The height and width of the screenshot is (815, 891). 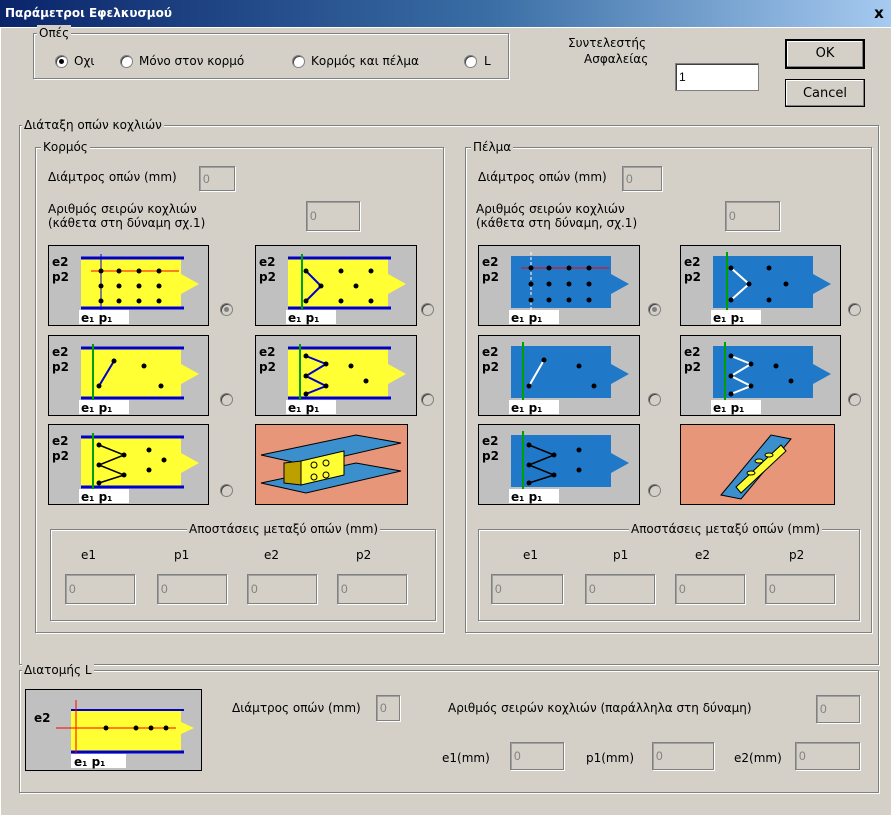 What do you see at coordinates (726, 529) in the screenshot?
I see `flange-spacing-legend: Αποστάσεις μεταξύ οπών (mm)` at bounding box center [726, 529].